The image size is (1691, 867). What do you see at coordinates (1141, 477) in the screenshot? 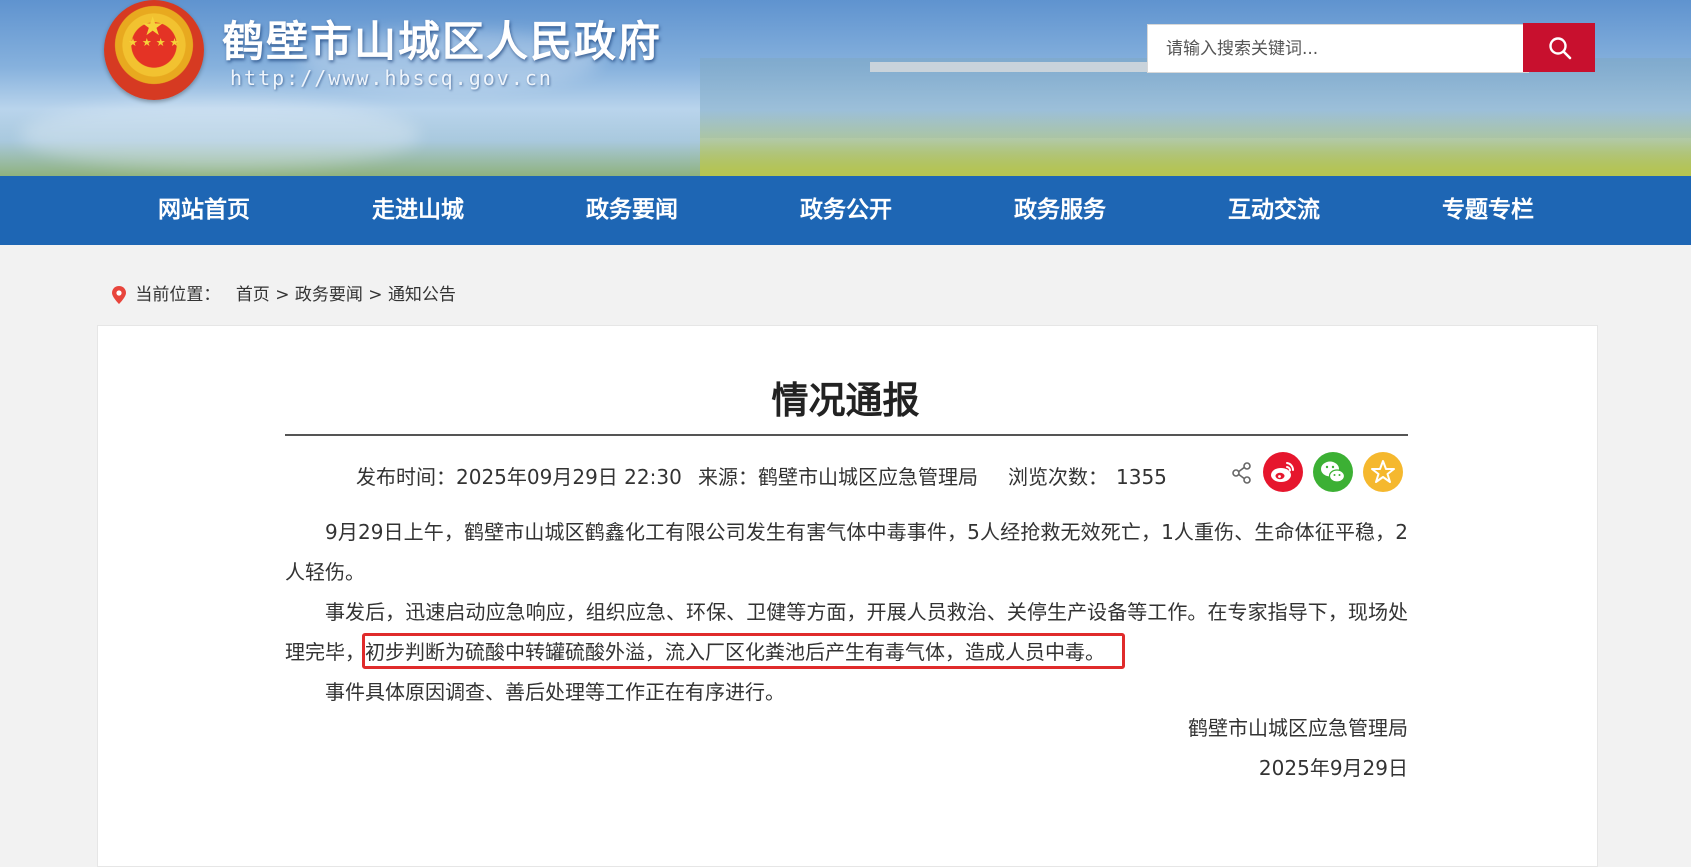
I see `view-count-value: 1355` at bounding box center [1141, 477].